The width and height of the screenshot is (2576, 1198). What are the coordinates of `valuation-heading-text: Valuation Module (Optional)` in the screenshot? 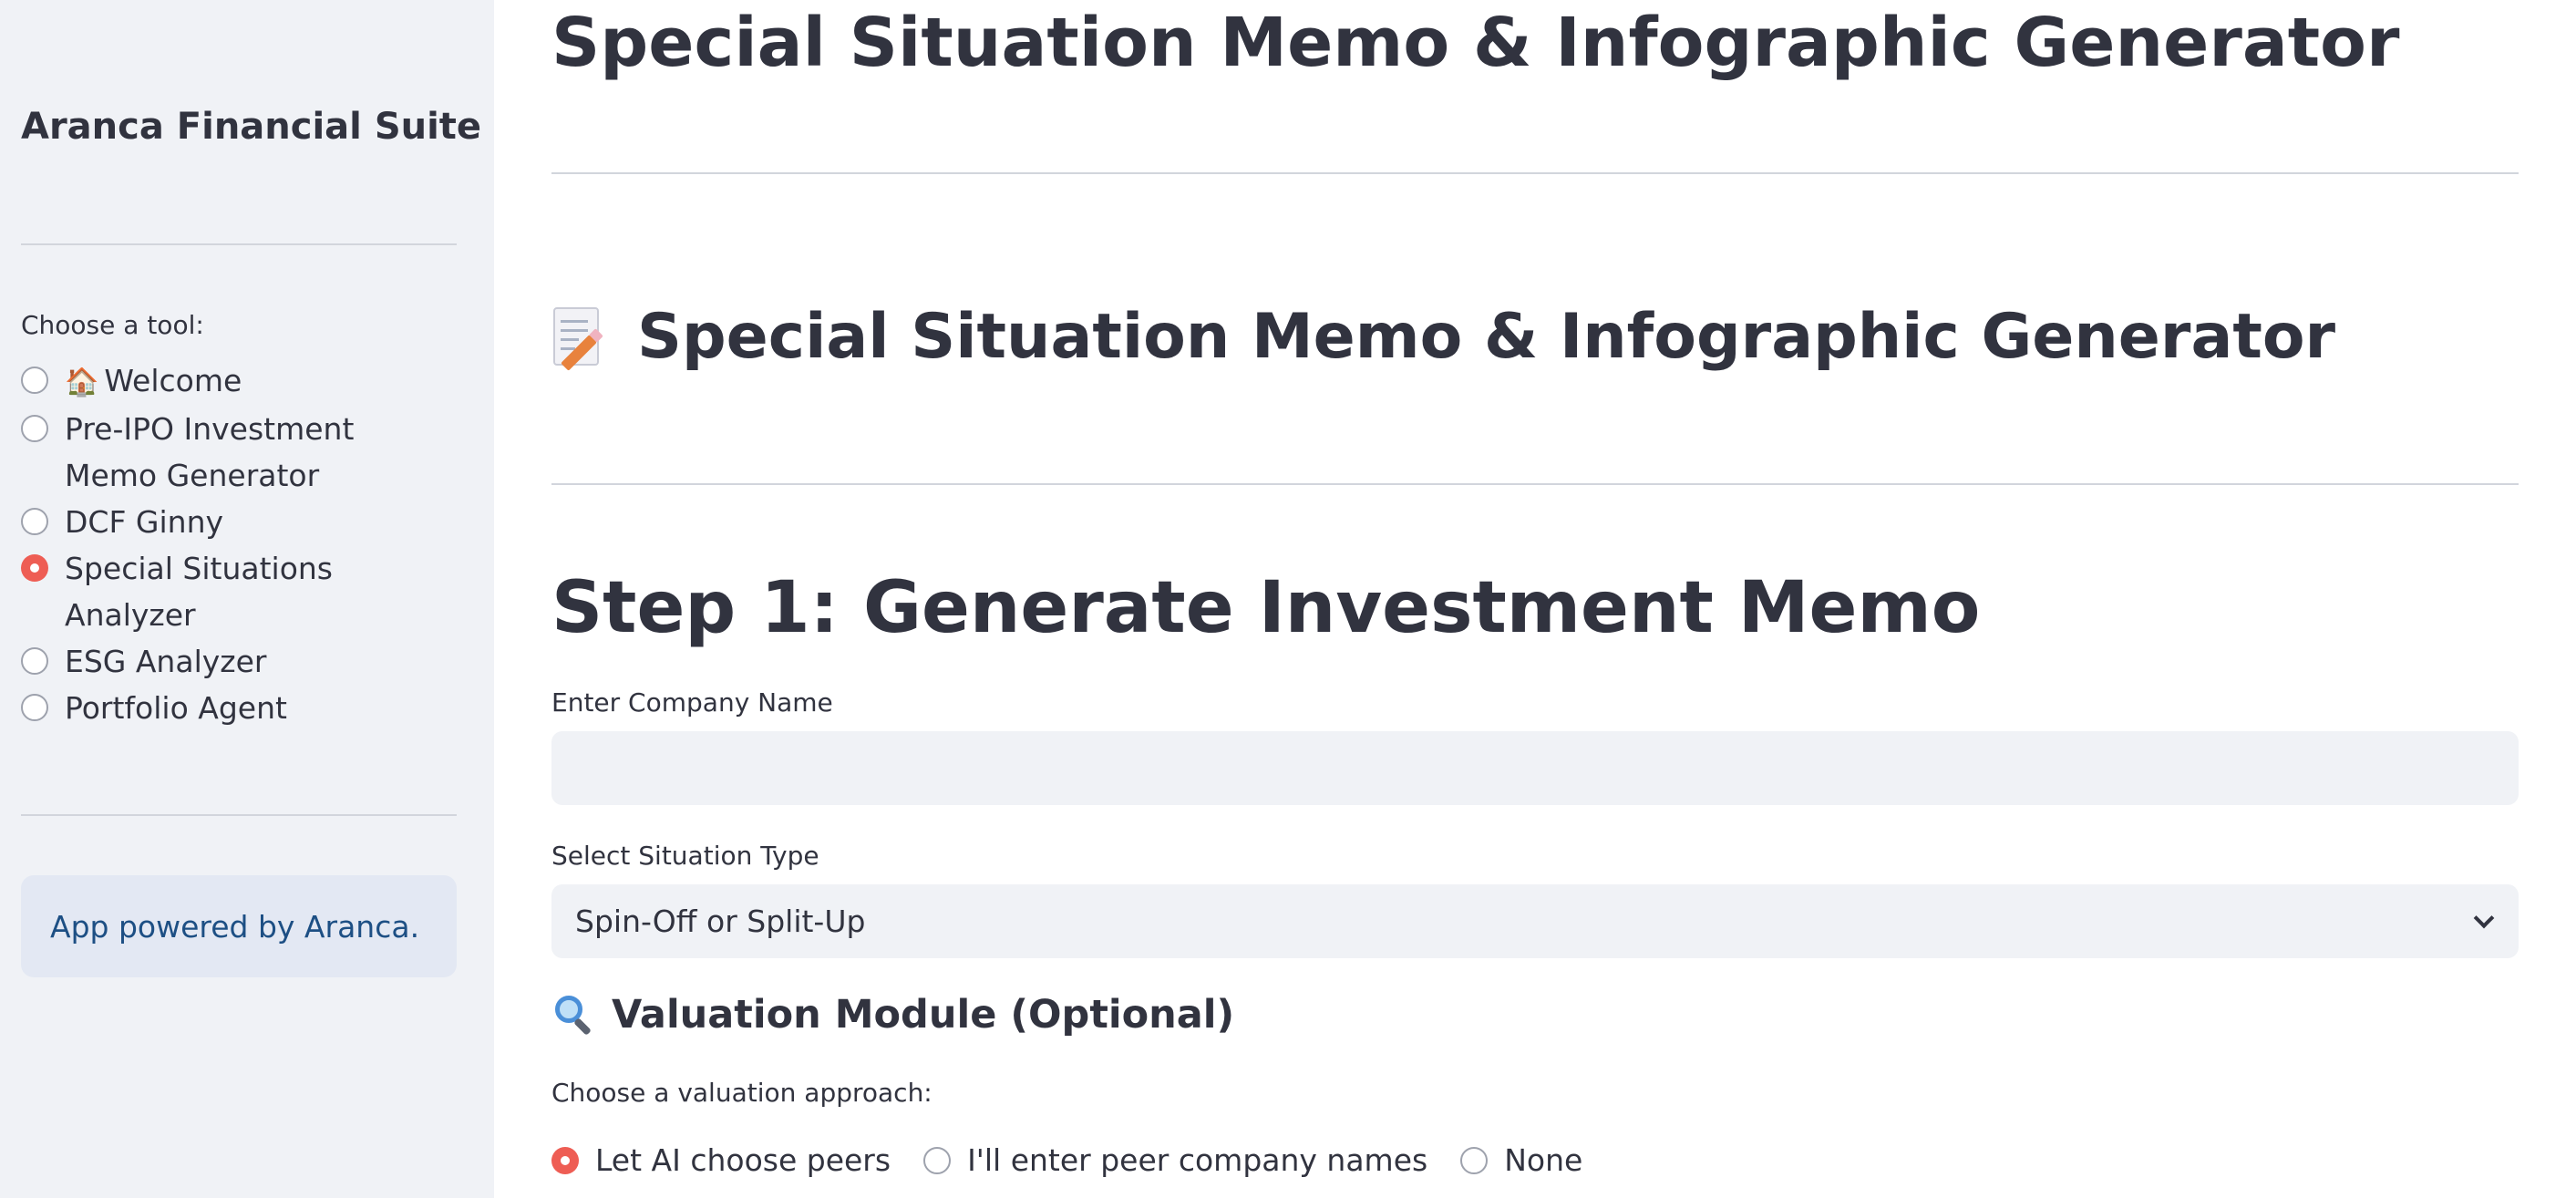 It's located at (923, 1015).